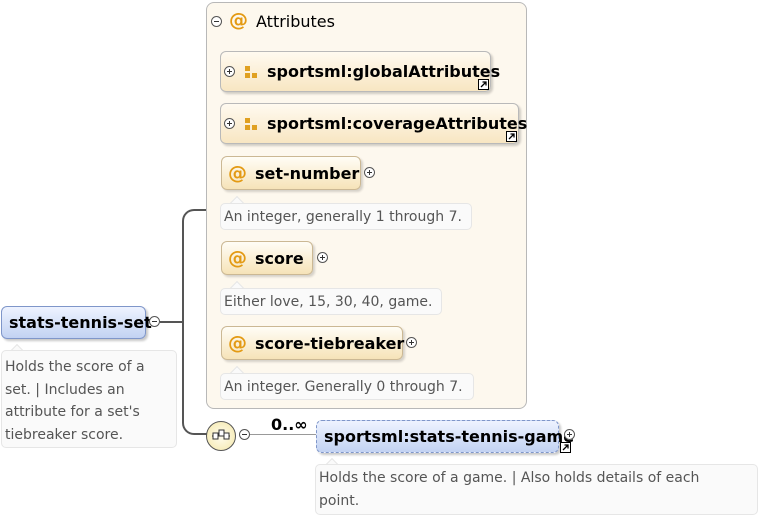  Describe the element at coordinates (229, 123) in the screenshot. I see `expand-toggle-coverage-attributes` at that location.